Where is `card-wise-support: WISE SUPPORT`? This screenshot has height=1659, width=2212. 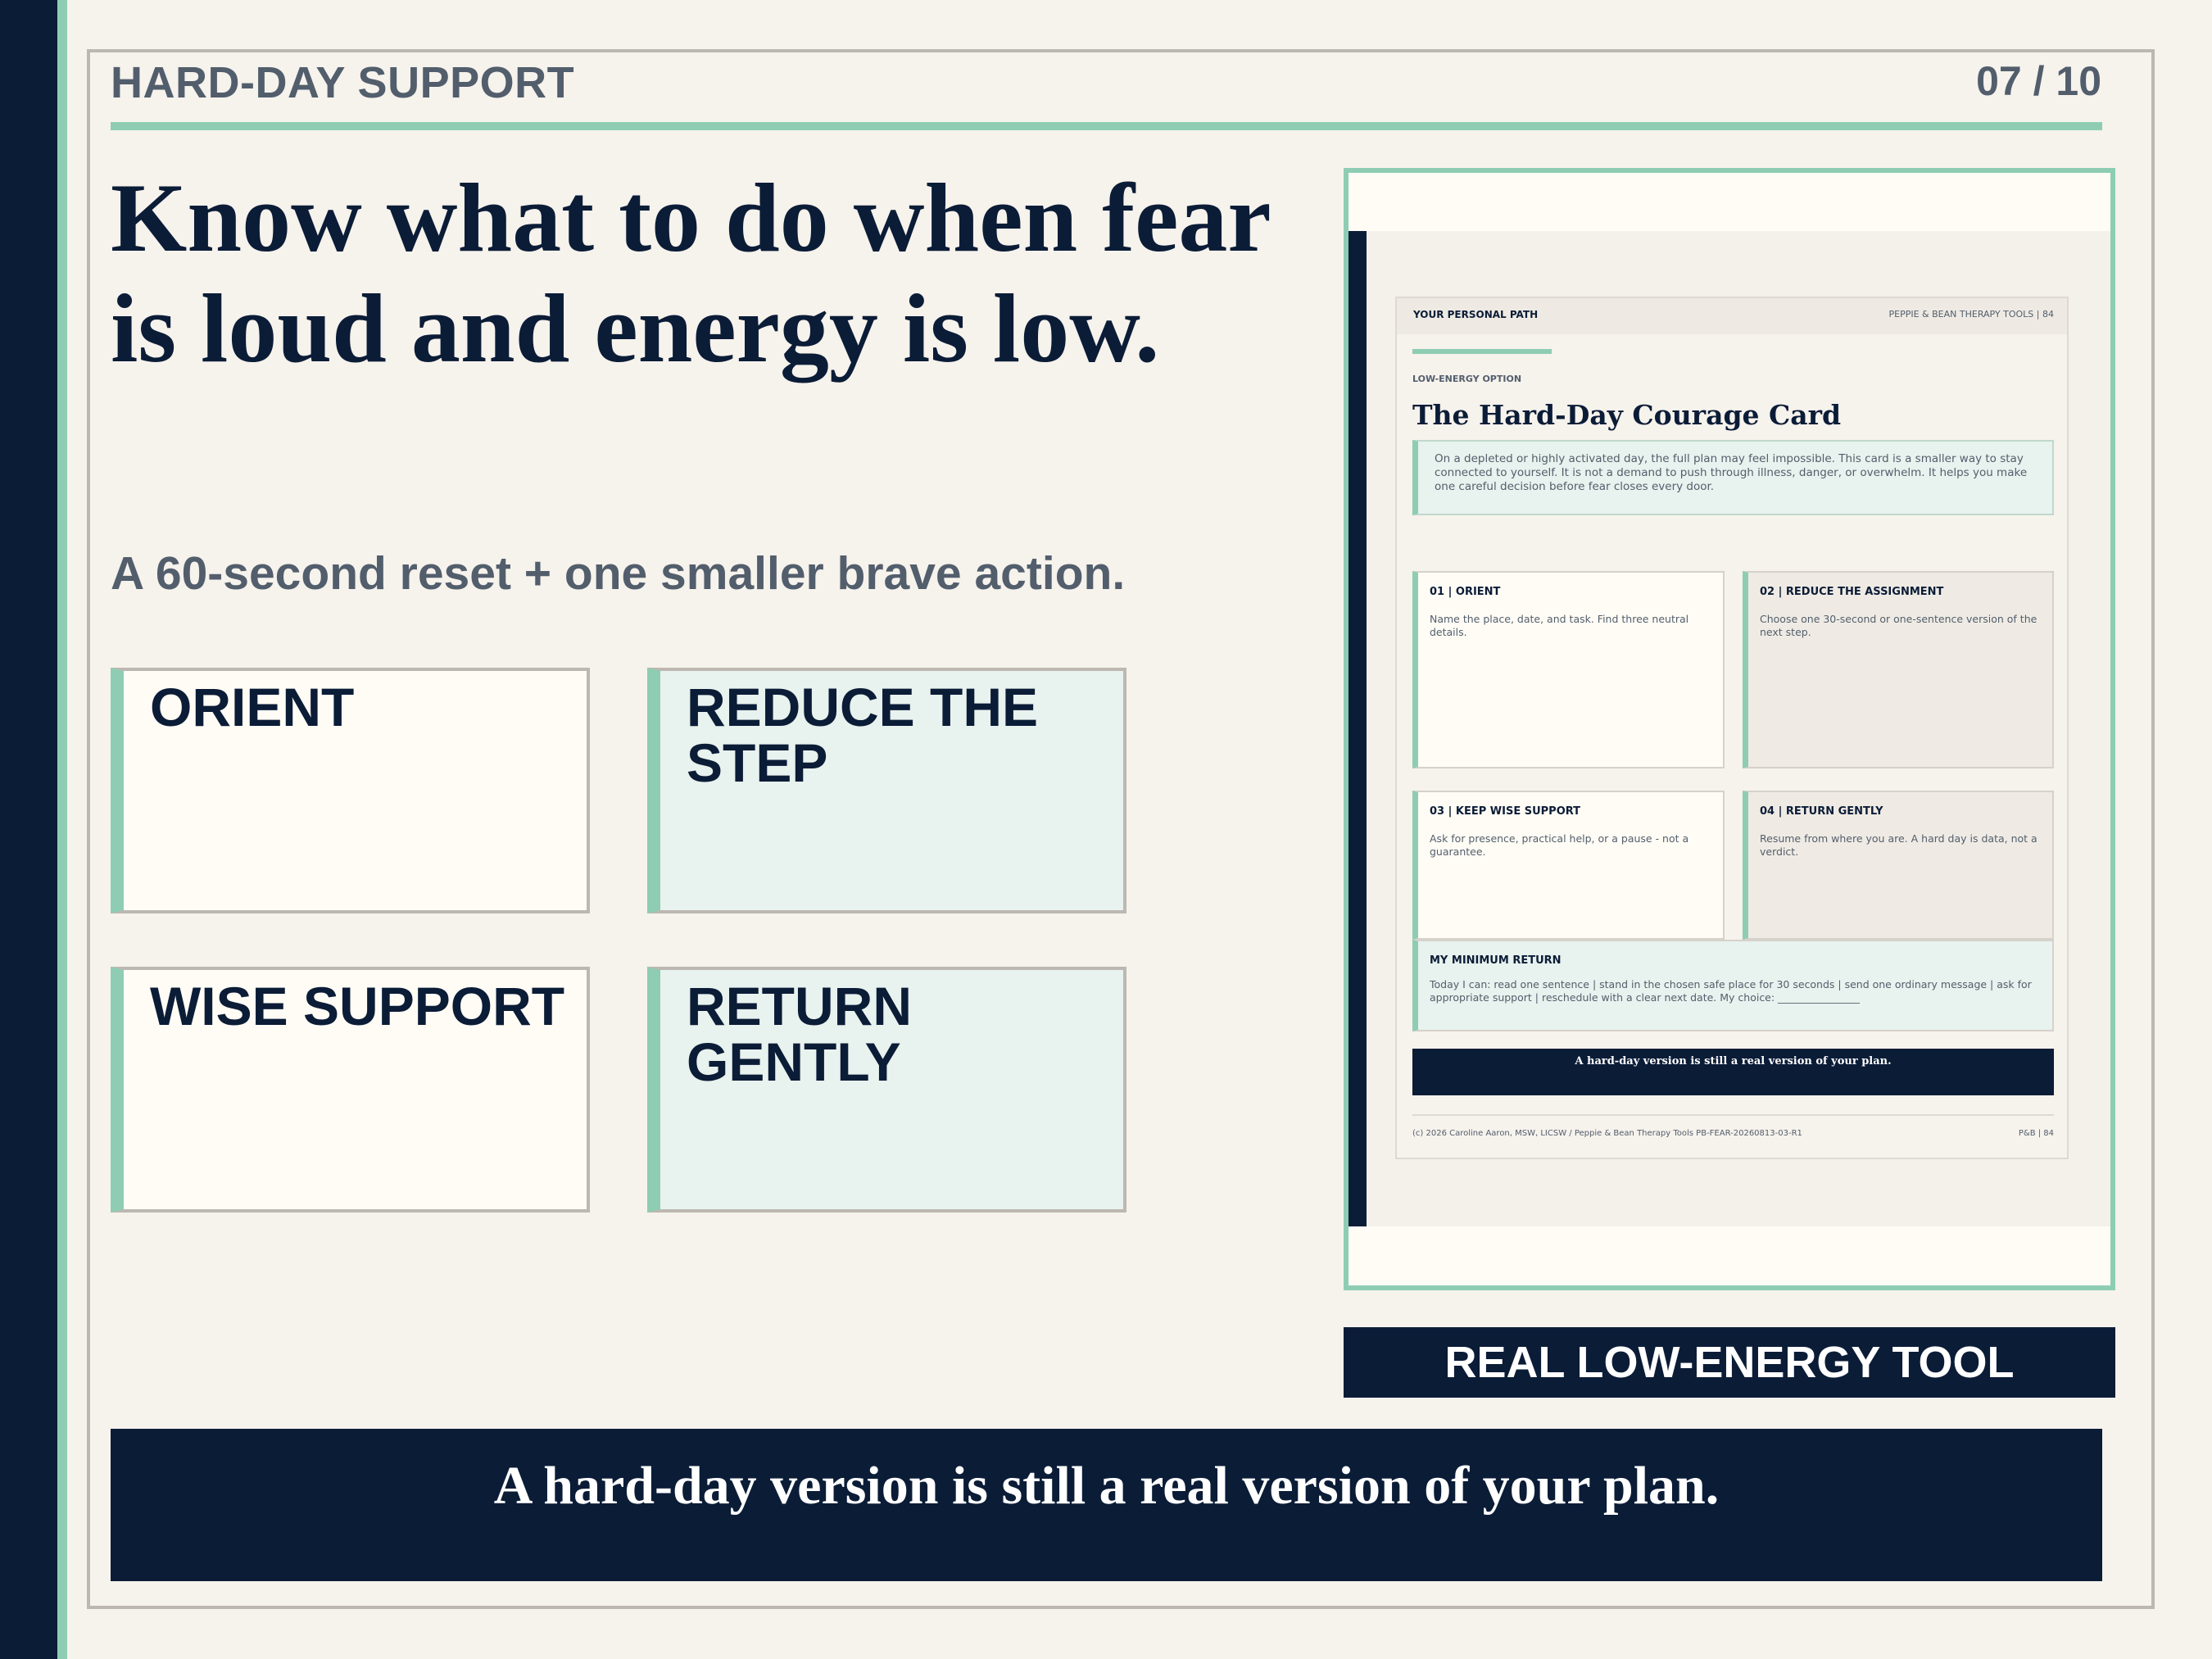 card-wise-support: WISE SUPPORT is located at coordinates (350, 1090).